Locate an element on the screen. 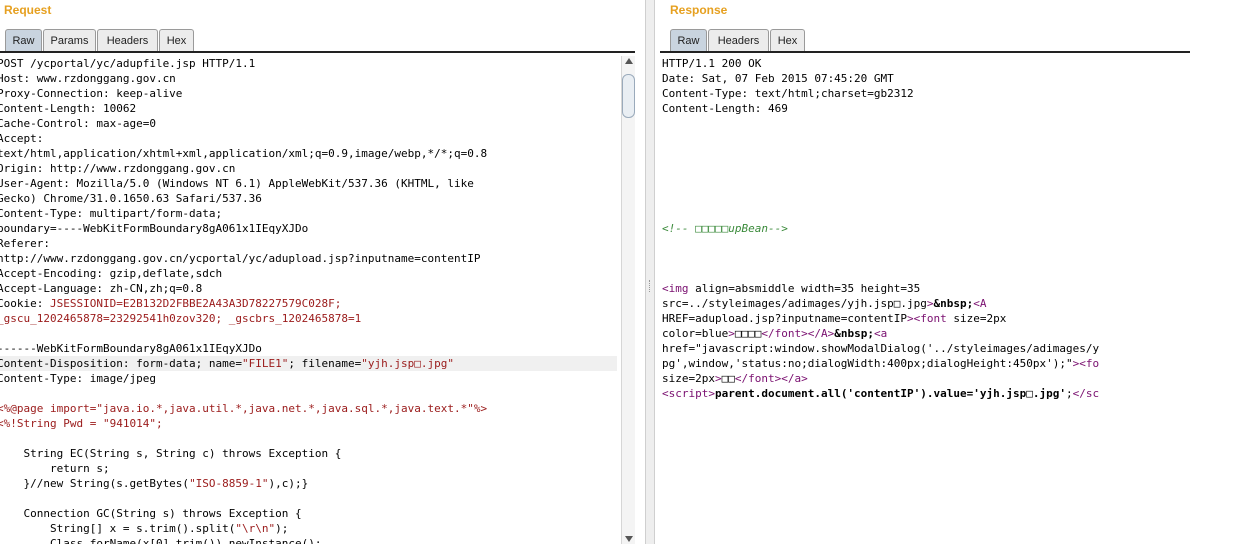  response-tab-underline is located at coordinates (925, 52).